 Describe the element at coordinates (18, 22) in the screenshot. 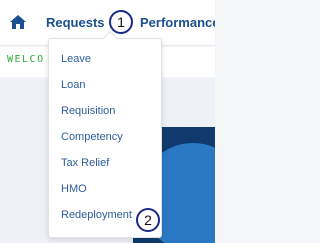

I see `home-icon` at that location.